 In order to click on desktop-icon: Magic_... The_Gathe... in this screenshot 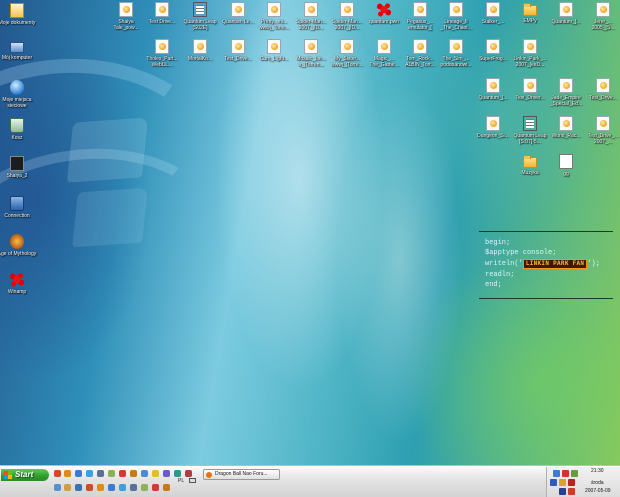, I will do `click(384, 53)`.